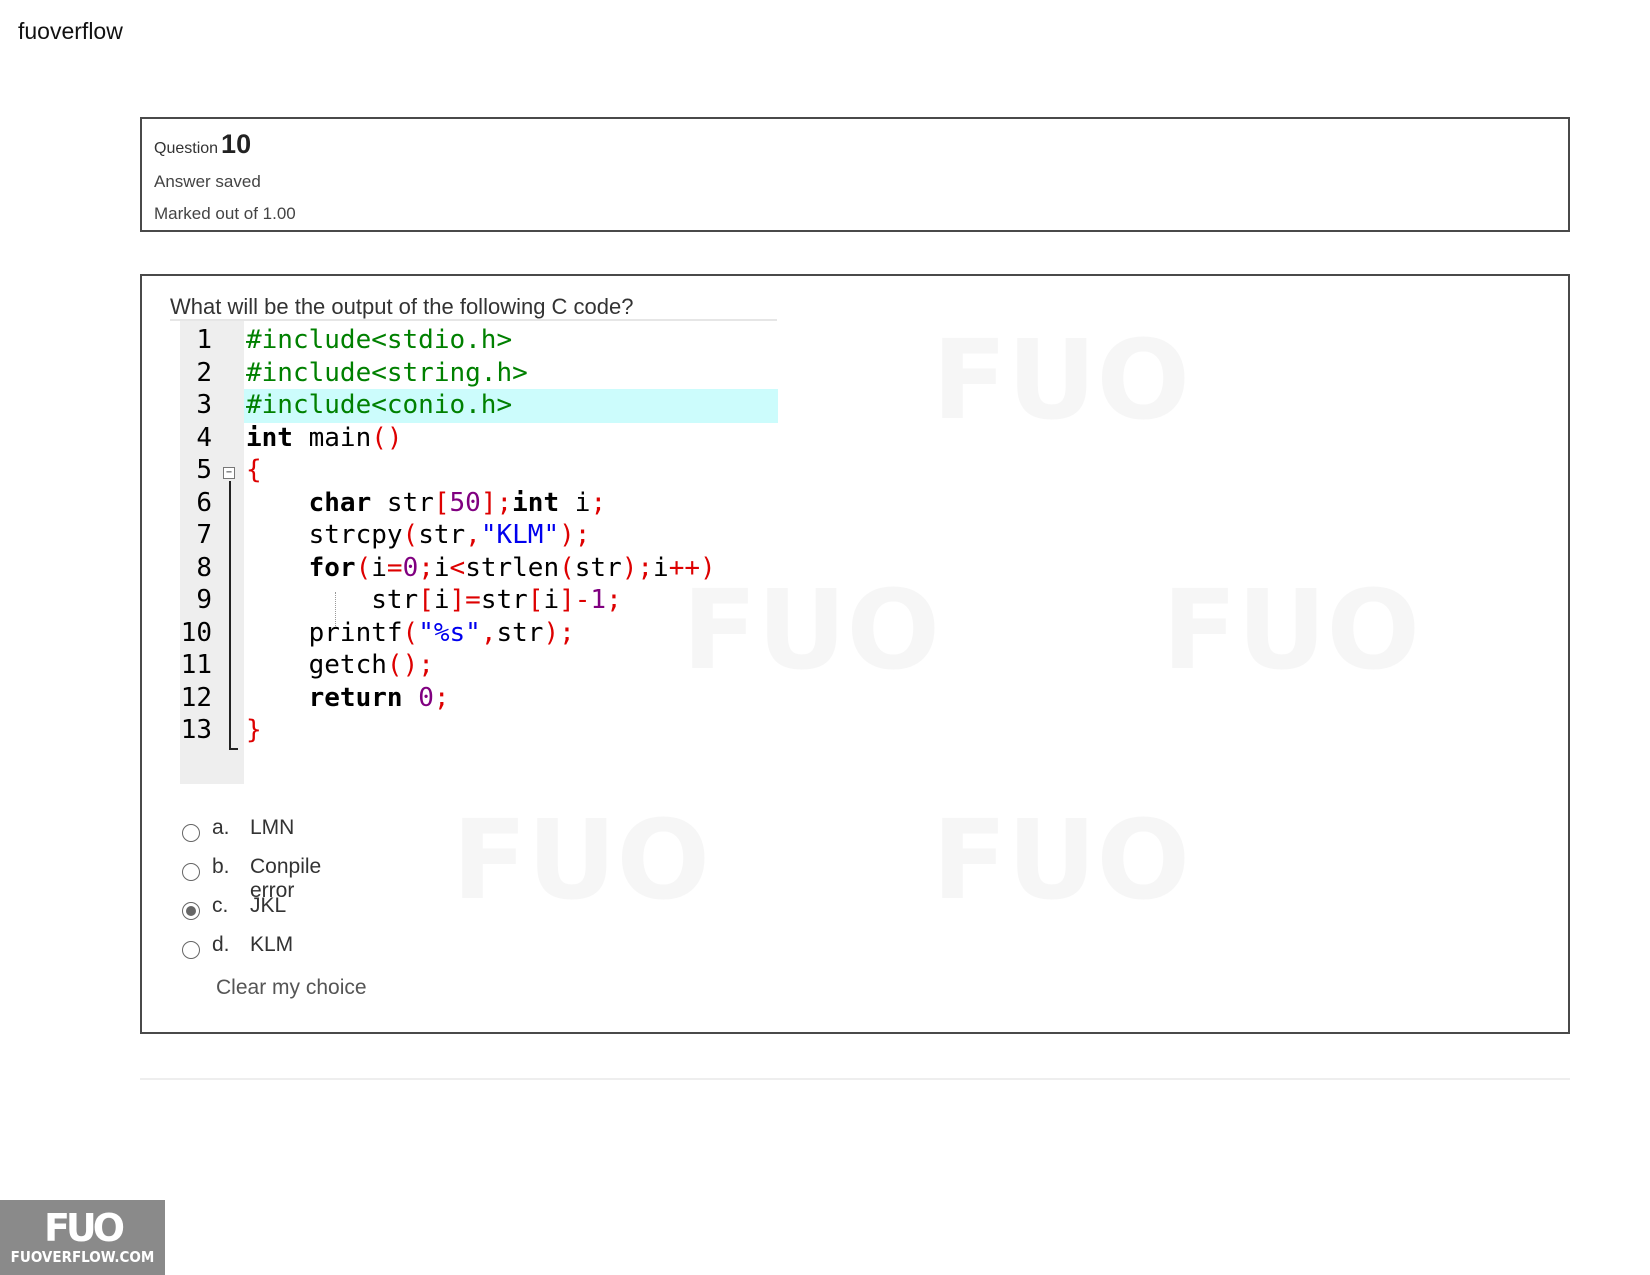  I want to click on question-number: 10, so click(236, 144).